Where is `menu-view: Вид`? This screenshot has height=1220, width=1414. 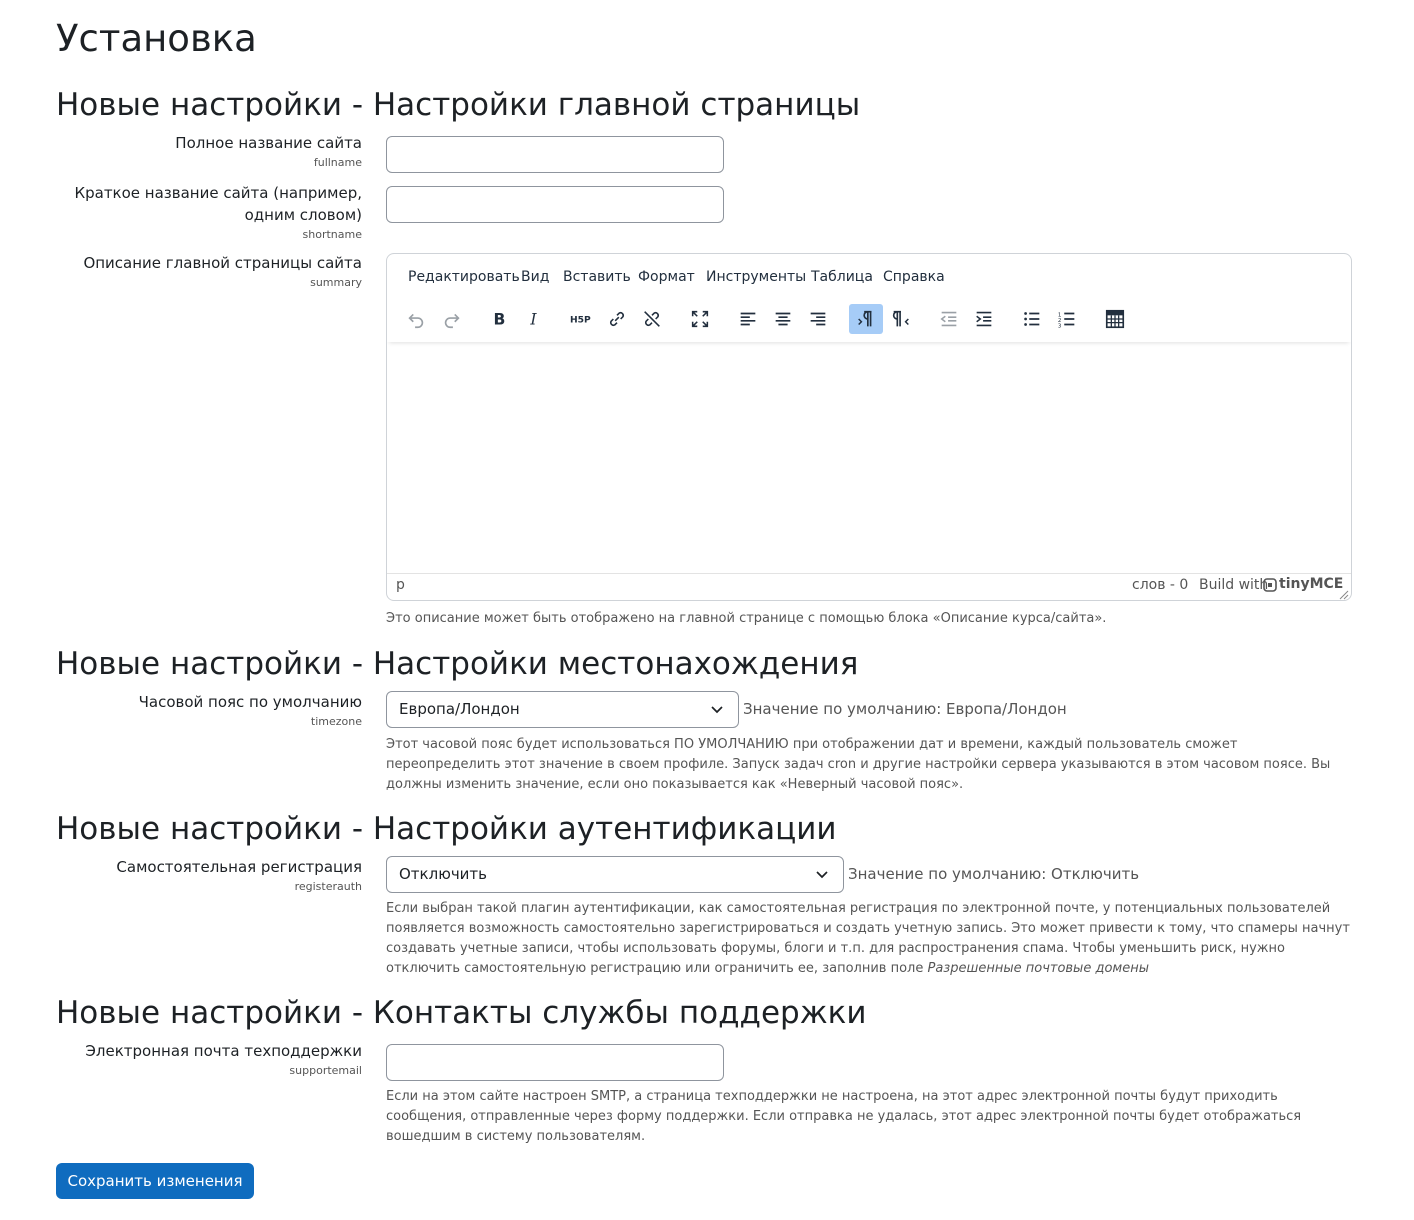
menu-view: Вид is located at coordinates (535, 277).